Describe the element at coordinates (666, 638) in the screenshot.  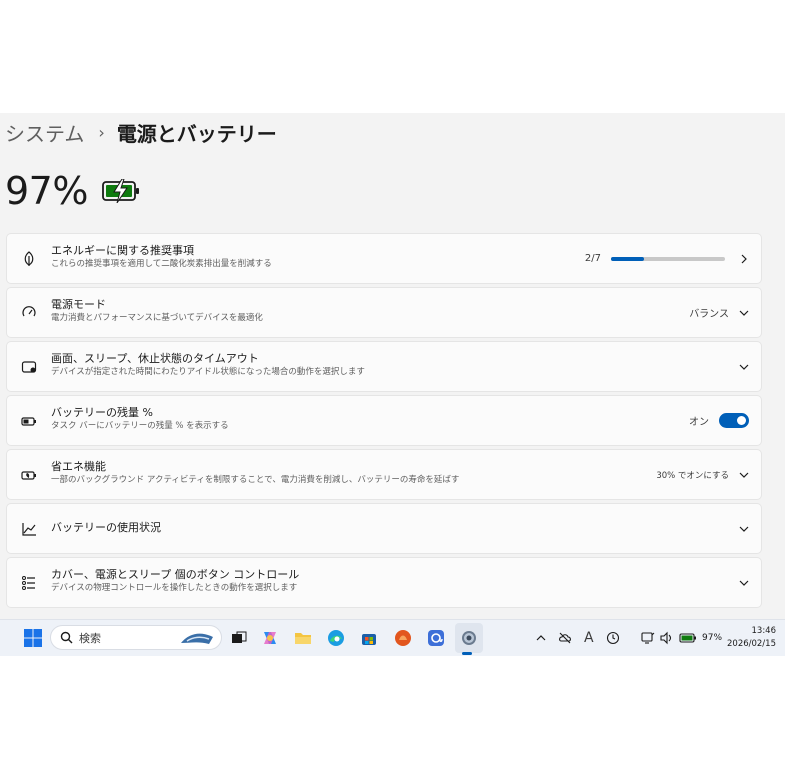
I see `volume-icon` at that location.